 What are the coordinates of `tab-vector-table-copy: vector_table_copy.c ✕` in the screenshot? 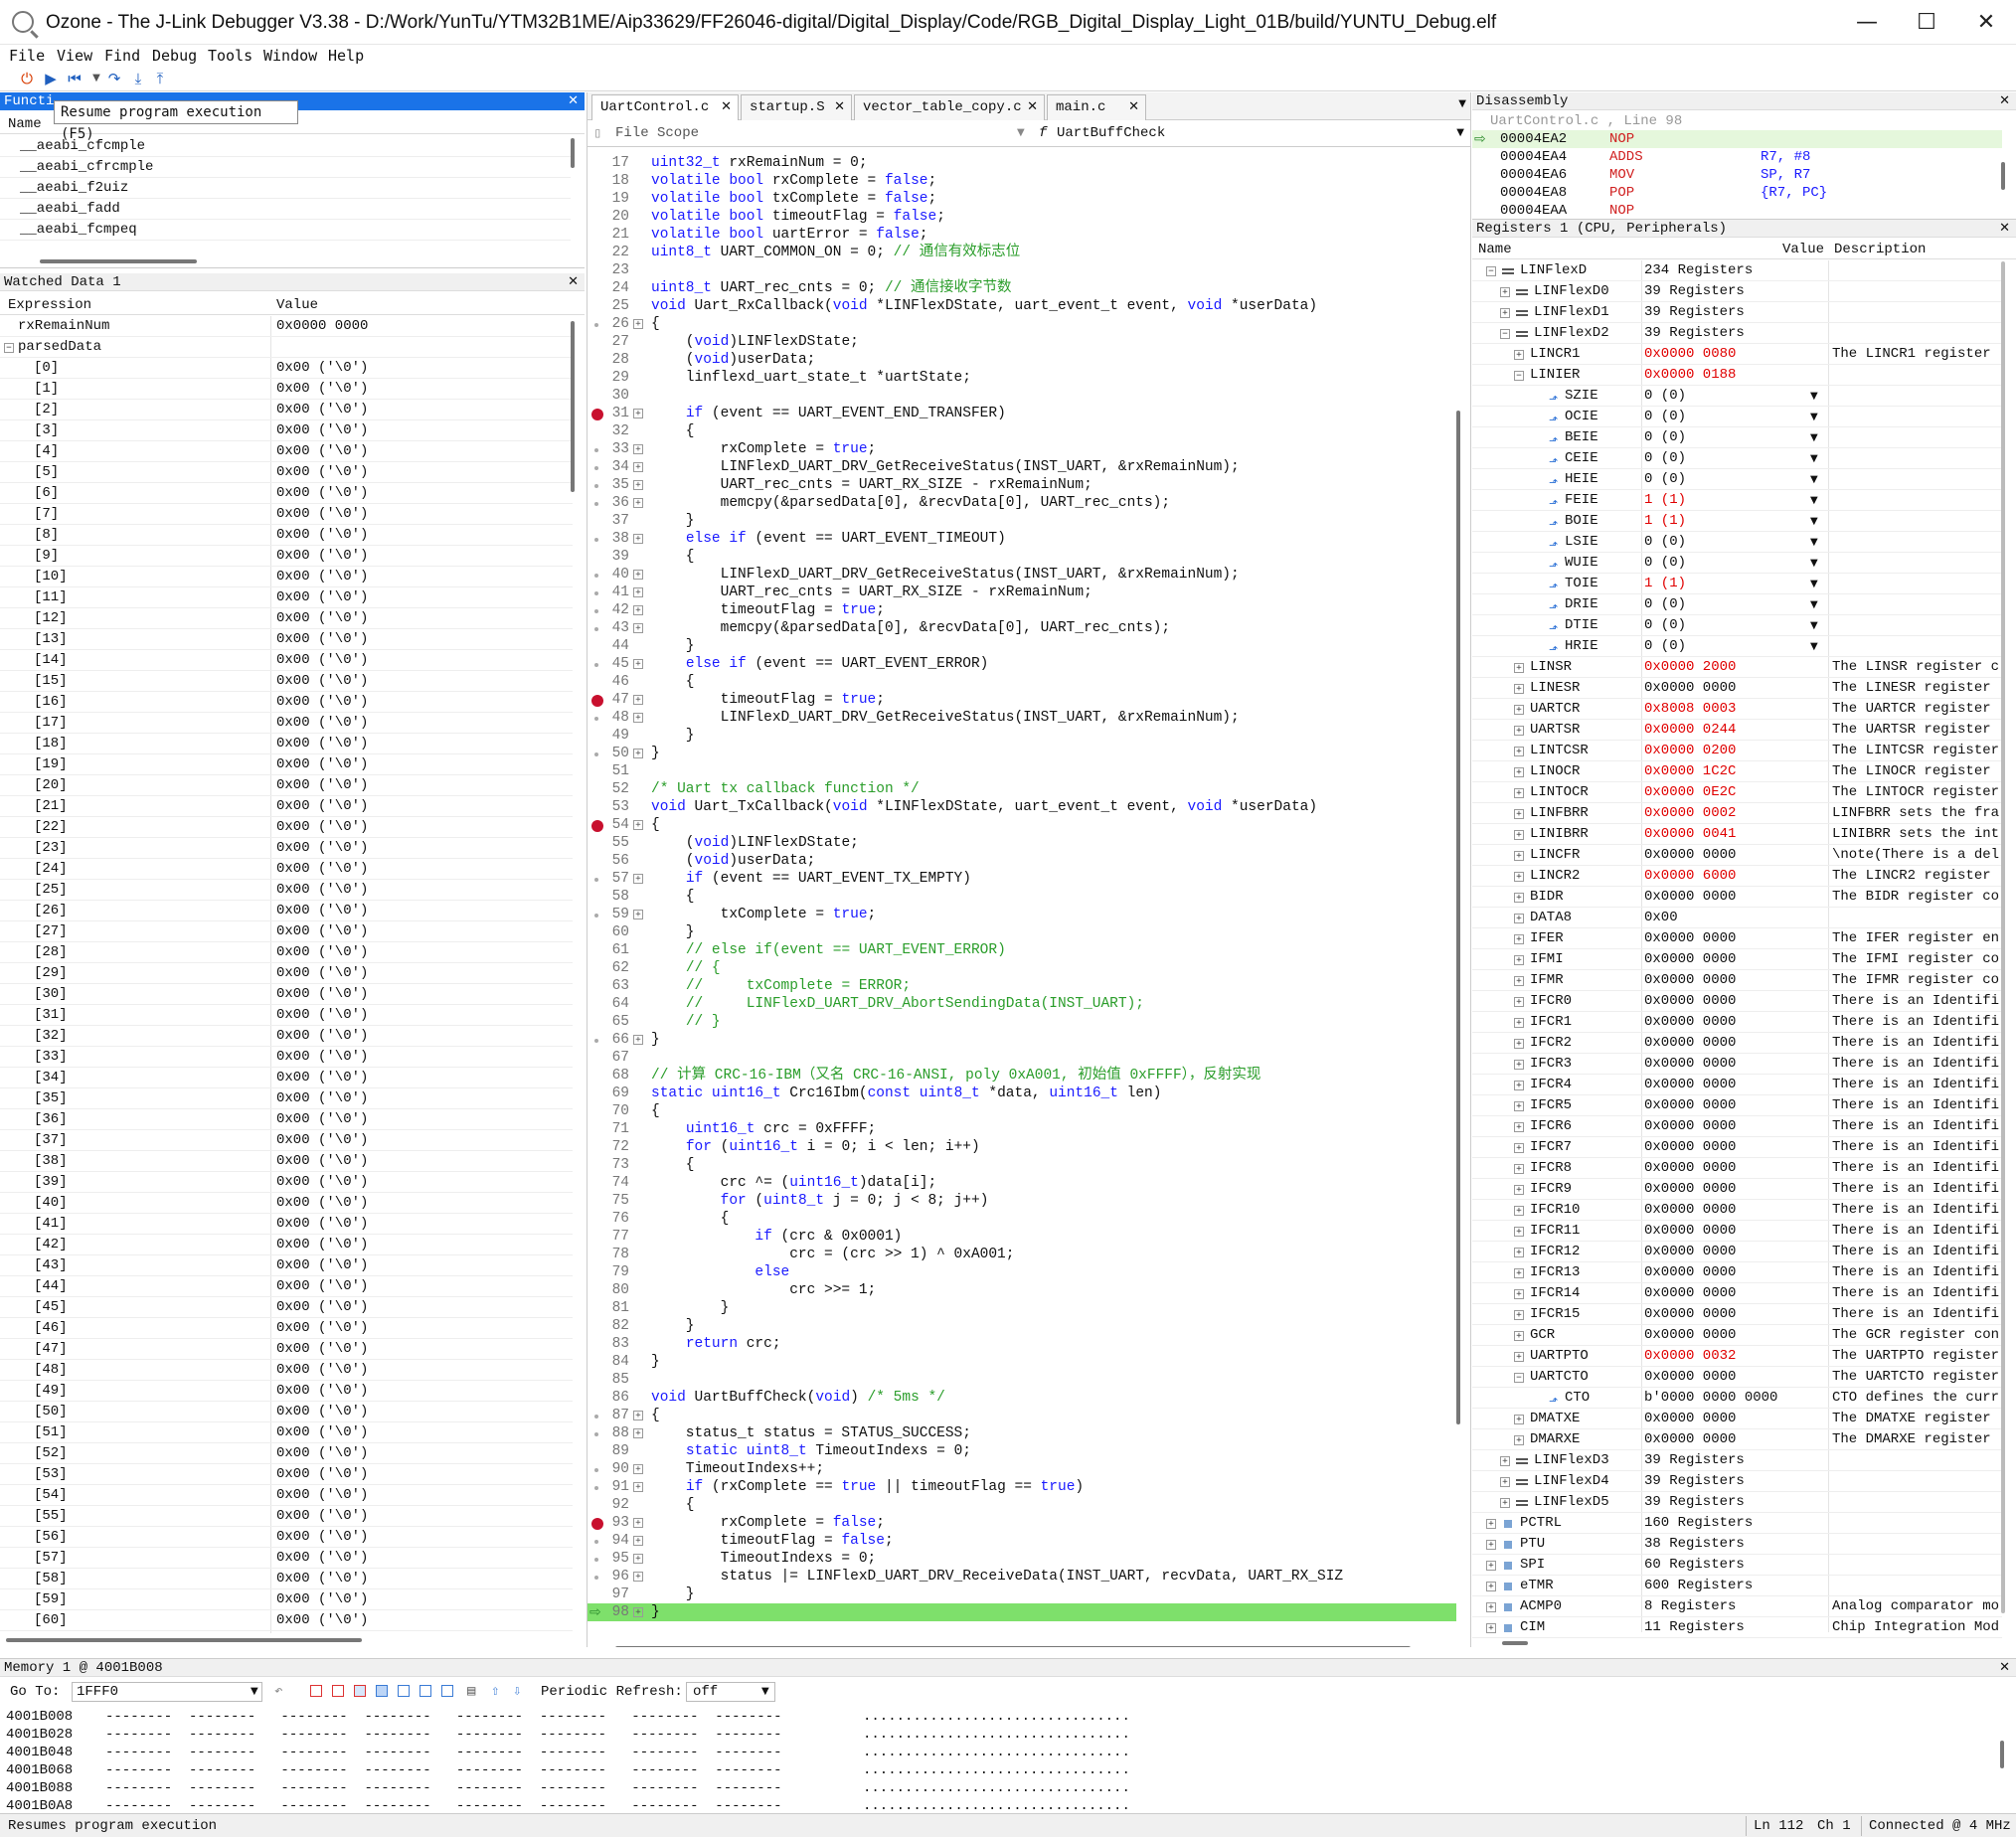 It's located at (949, 107).